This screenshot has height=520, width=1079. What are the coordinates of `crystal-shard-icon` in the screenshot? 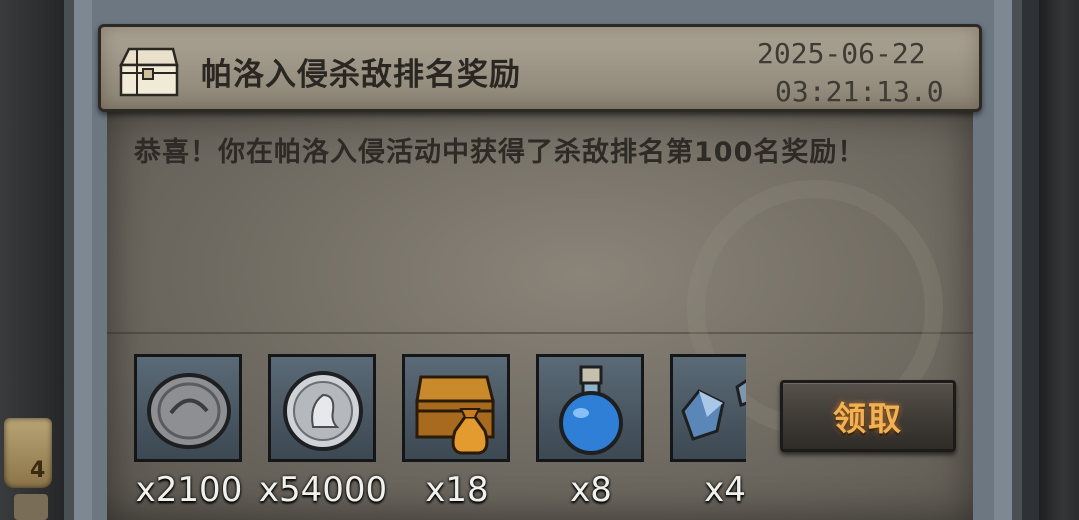 It's located at (713, 410).